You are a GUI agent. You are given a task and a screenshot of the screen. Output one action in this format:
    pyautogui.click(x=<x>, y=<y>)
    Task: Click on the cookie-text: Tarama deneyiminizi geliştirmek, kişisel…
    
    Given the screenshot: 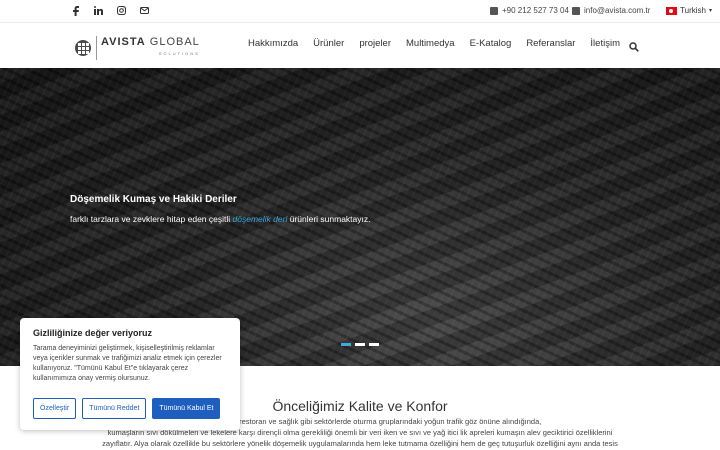 What is the action you would take?
    pyautogui.click(x=127, y=363)
    